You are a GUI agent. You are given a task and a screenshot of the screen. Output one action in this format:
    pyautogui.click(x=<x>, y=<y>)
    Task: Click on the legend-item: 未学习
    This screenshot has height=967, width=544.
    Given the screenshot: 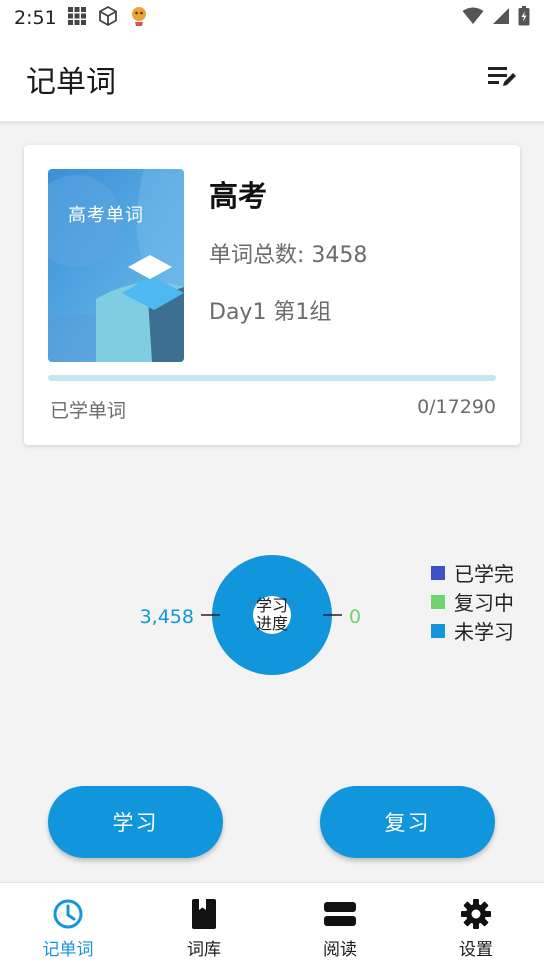 What is the action you would take?
    pyautogui.click(x=472, y=630)
    